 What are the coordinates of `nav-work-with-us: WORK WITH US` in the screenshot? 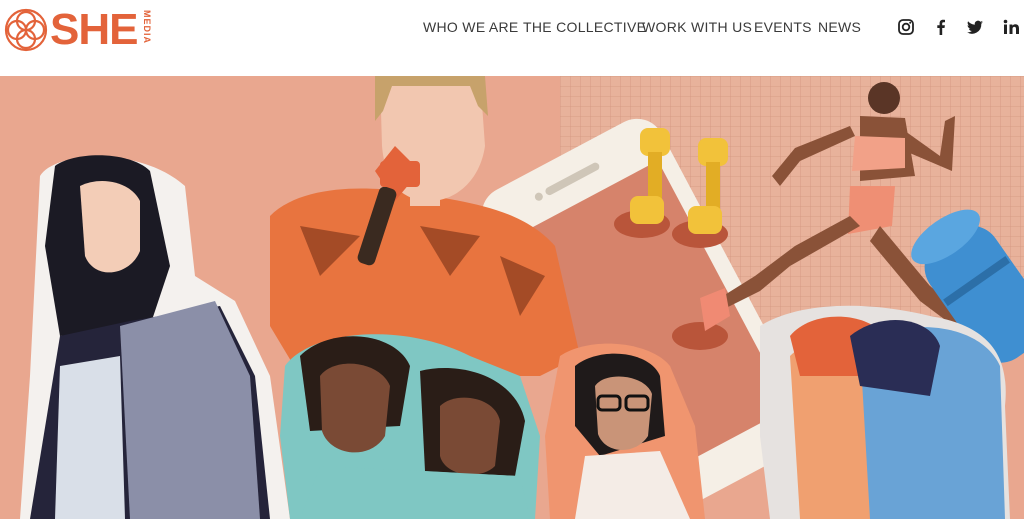 It's located at (697, 27).